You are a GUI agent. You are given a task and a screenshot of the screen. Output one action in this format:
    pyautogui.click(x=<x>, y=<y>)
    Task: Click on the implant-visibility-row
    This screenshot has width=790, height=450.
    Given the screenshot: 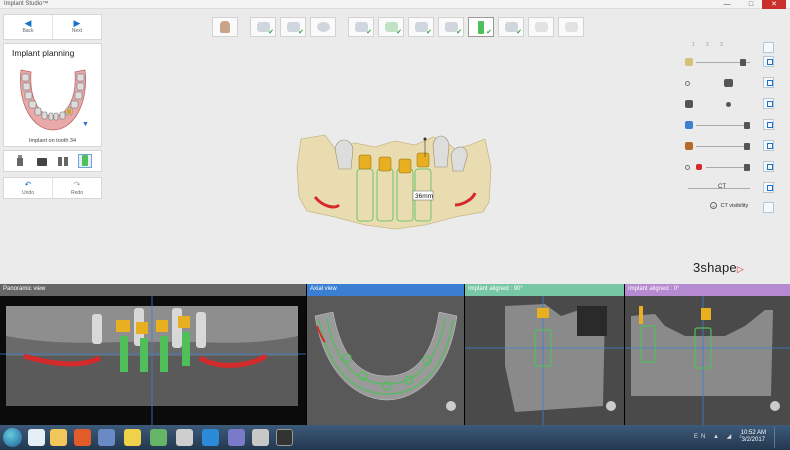 What is the action you would take?
    pyautogui.click(x=728, y=126)
    